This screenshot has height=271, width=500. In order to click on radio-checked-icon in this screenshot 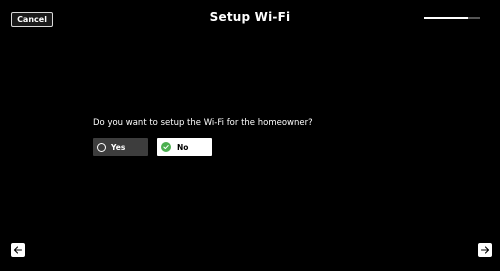, I will do `click(166, 147)`.